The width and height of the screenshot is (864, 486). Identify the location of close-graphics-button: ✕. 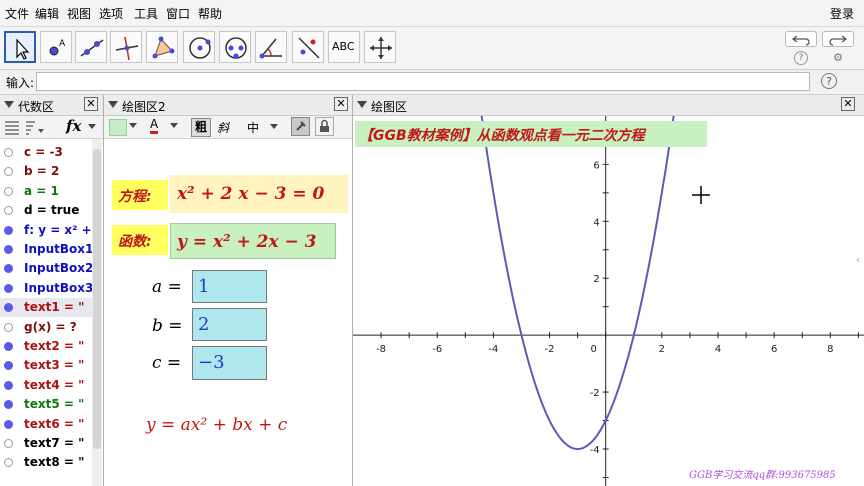
(848, 104).